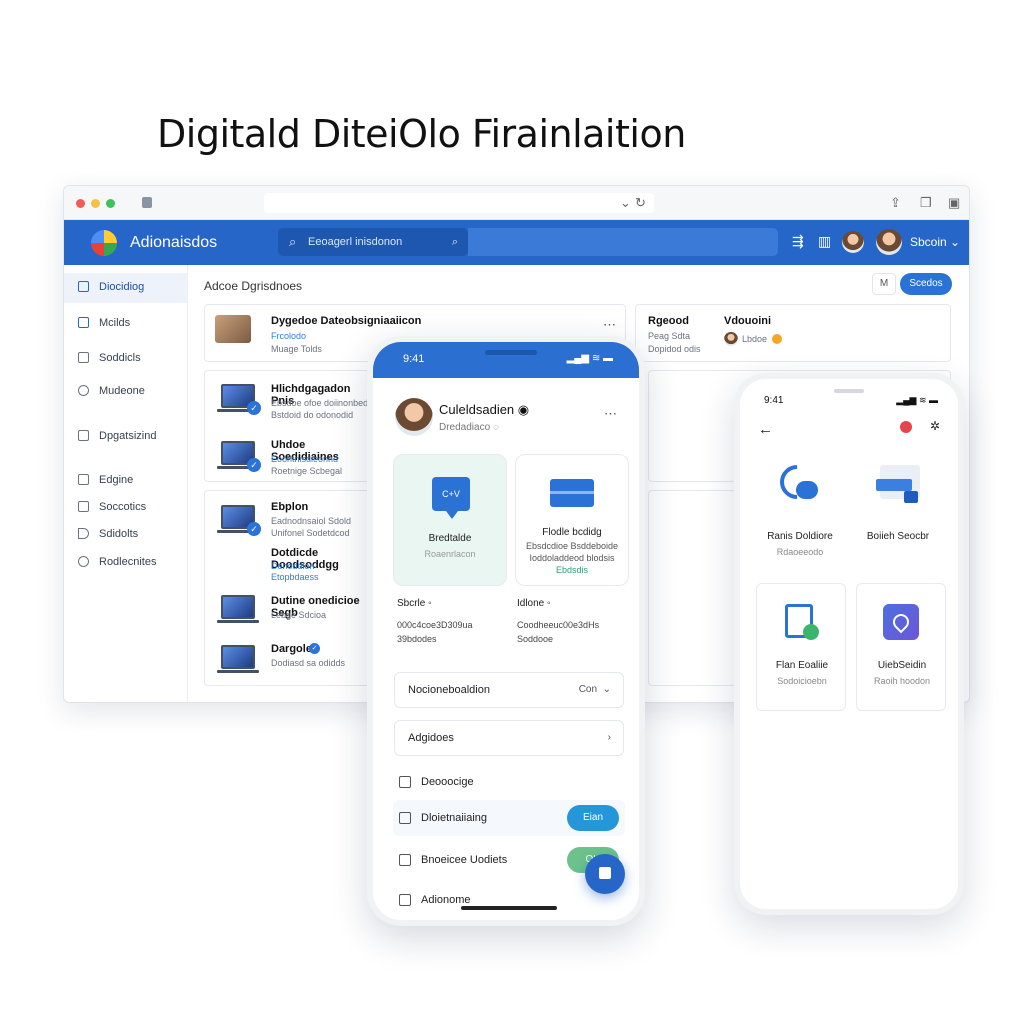 The width and height of the screenshot is (1024, 1024). I want to click on stat-label: Idlone ◦, so click(534, 603).